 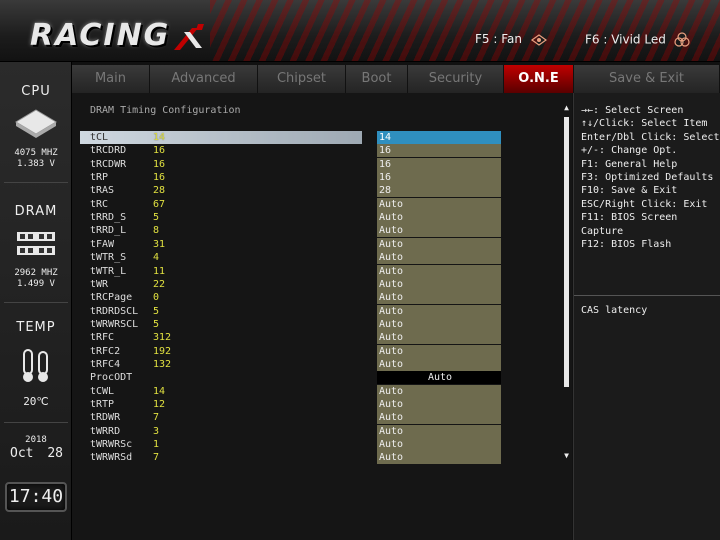 What do you see at coordinates (102, 190) in the screenshot?
I see `timing-name: tRAS` at bounding box center [102, 190].